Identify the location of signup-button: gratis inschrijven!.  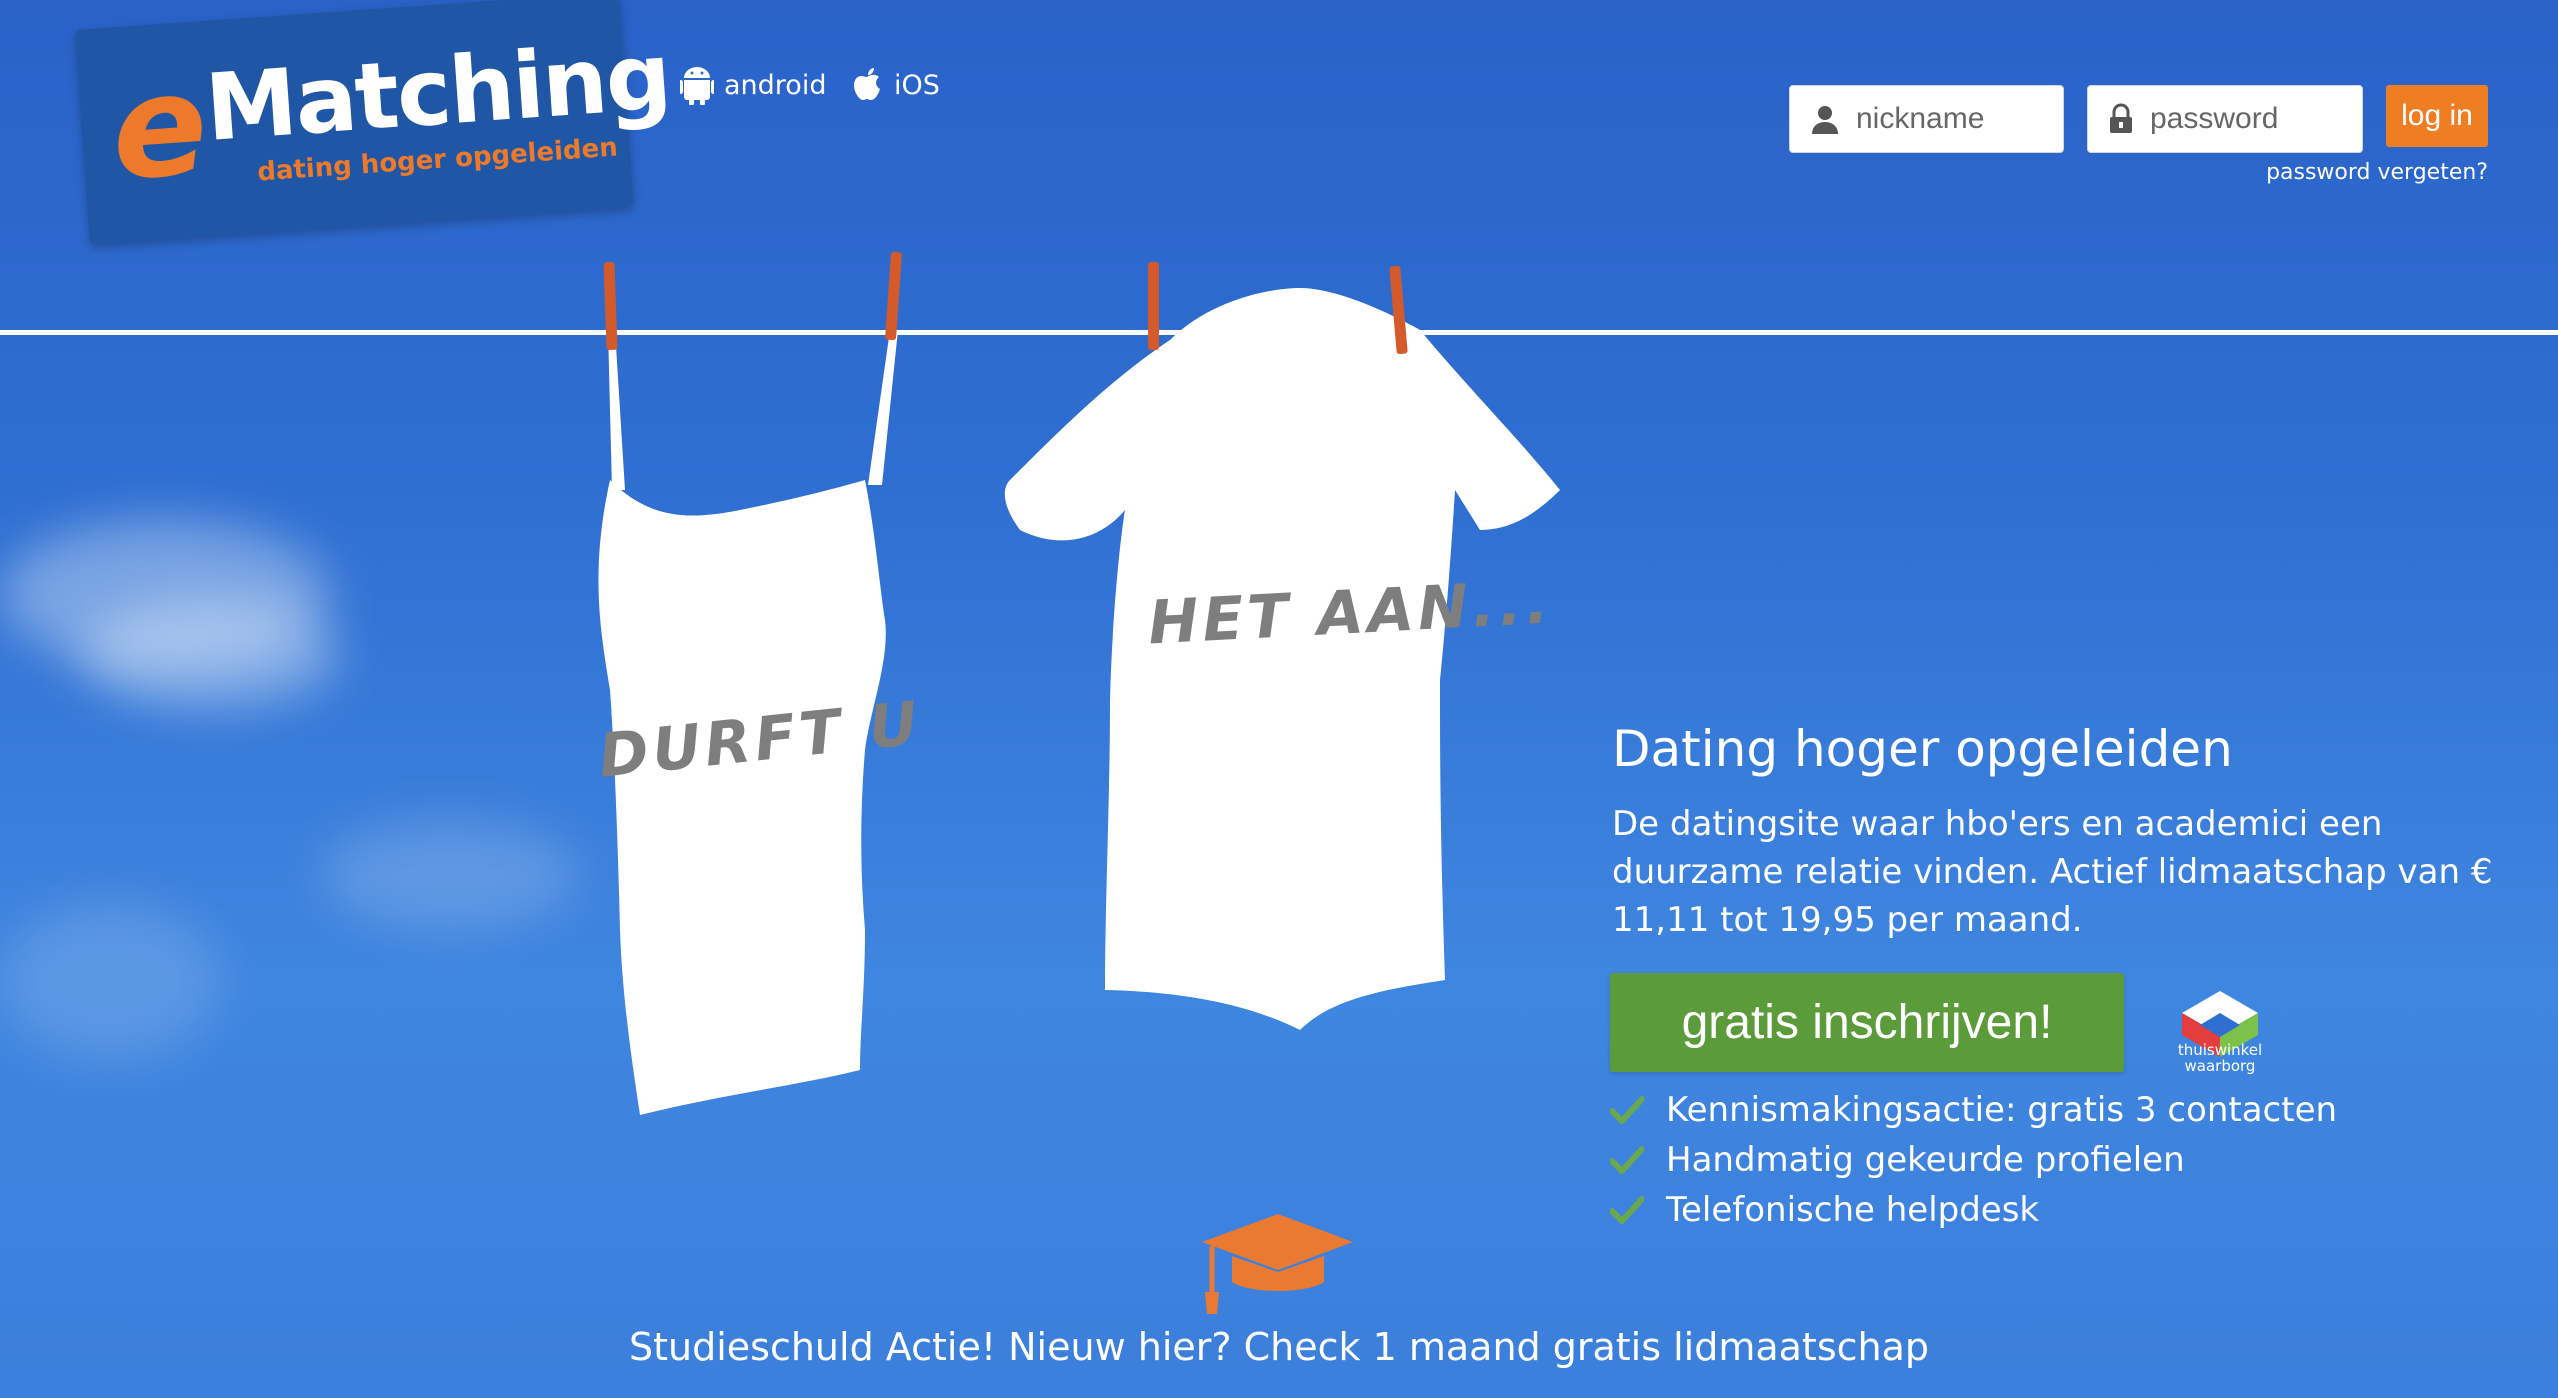
(1867, 1022).